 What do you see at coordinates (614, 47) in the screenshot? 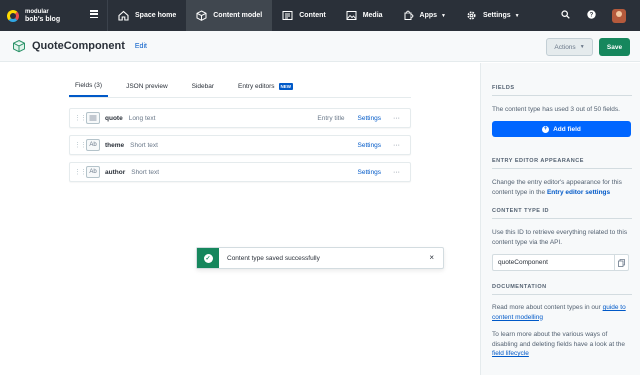
I see `save-button: Save` at bounding box center [614, 47].